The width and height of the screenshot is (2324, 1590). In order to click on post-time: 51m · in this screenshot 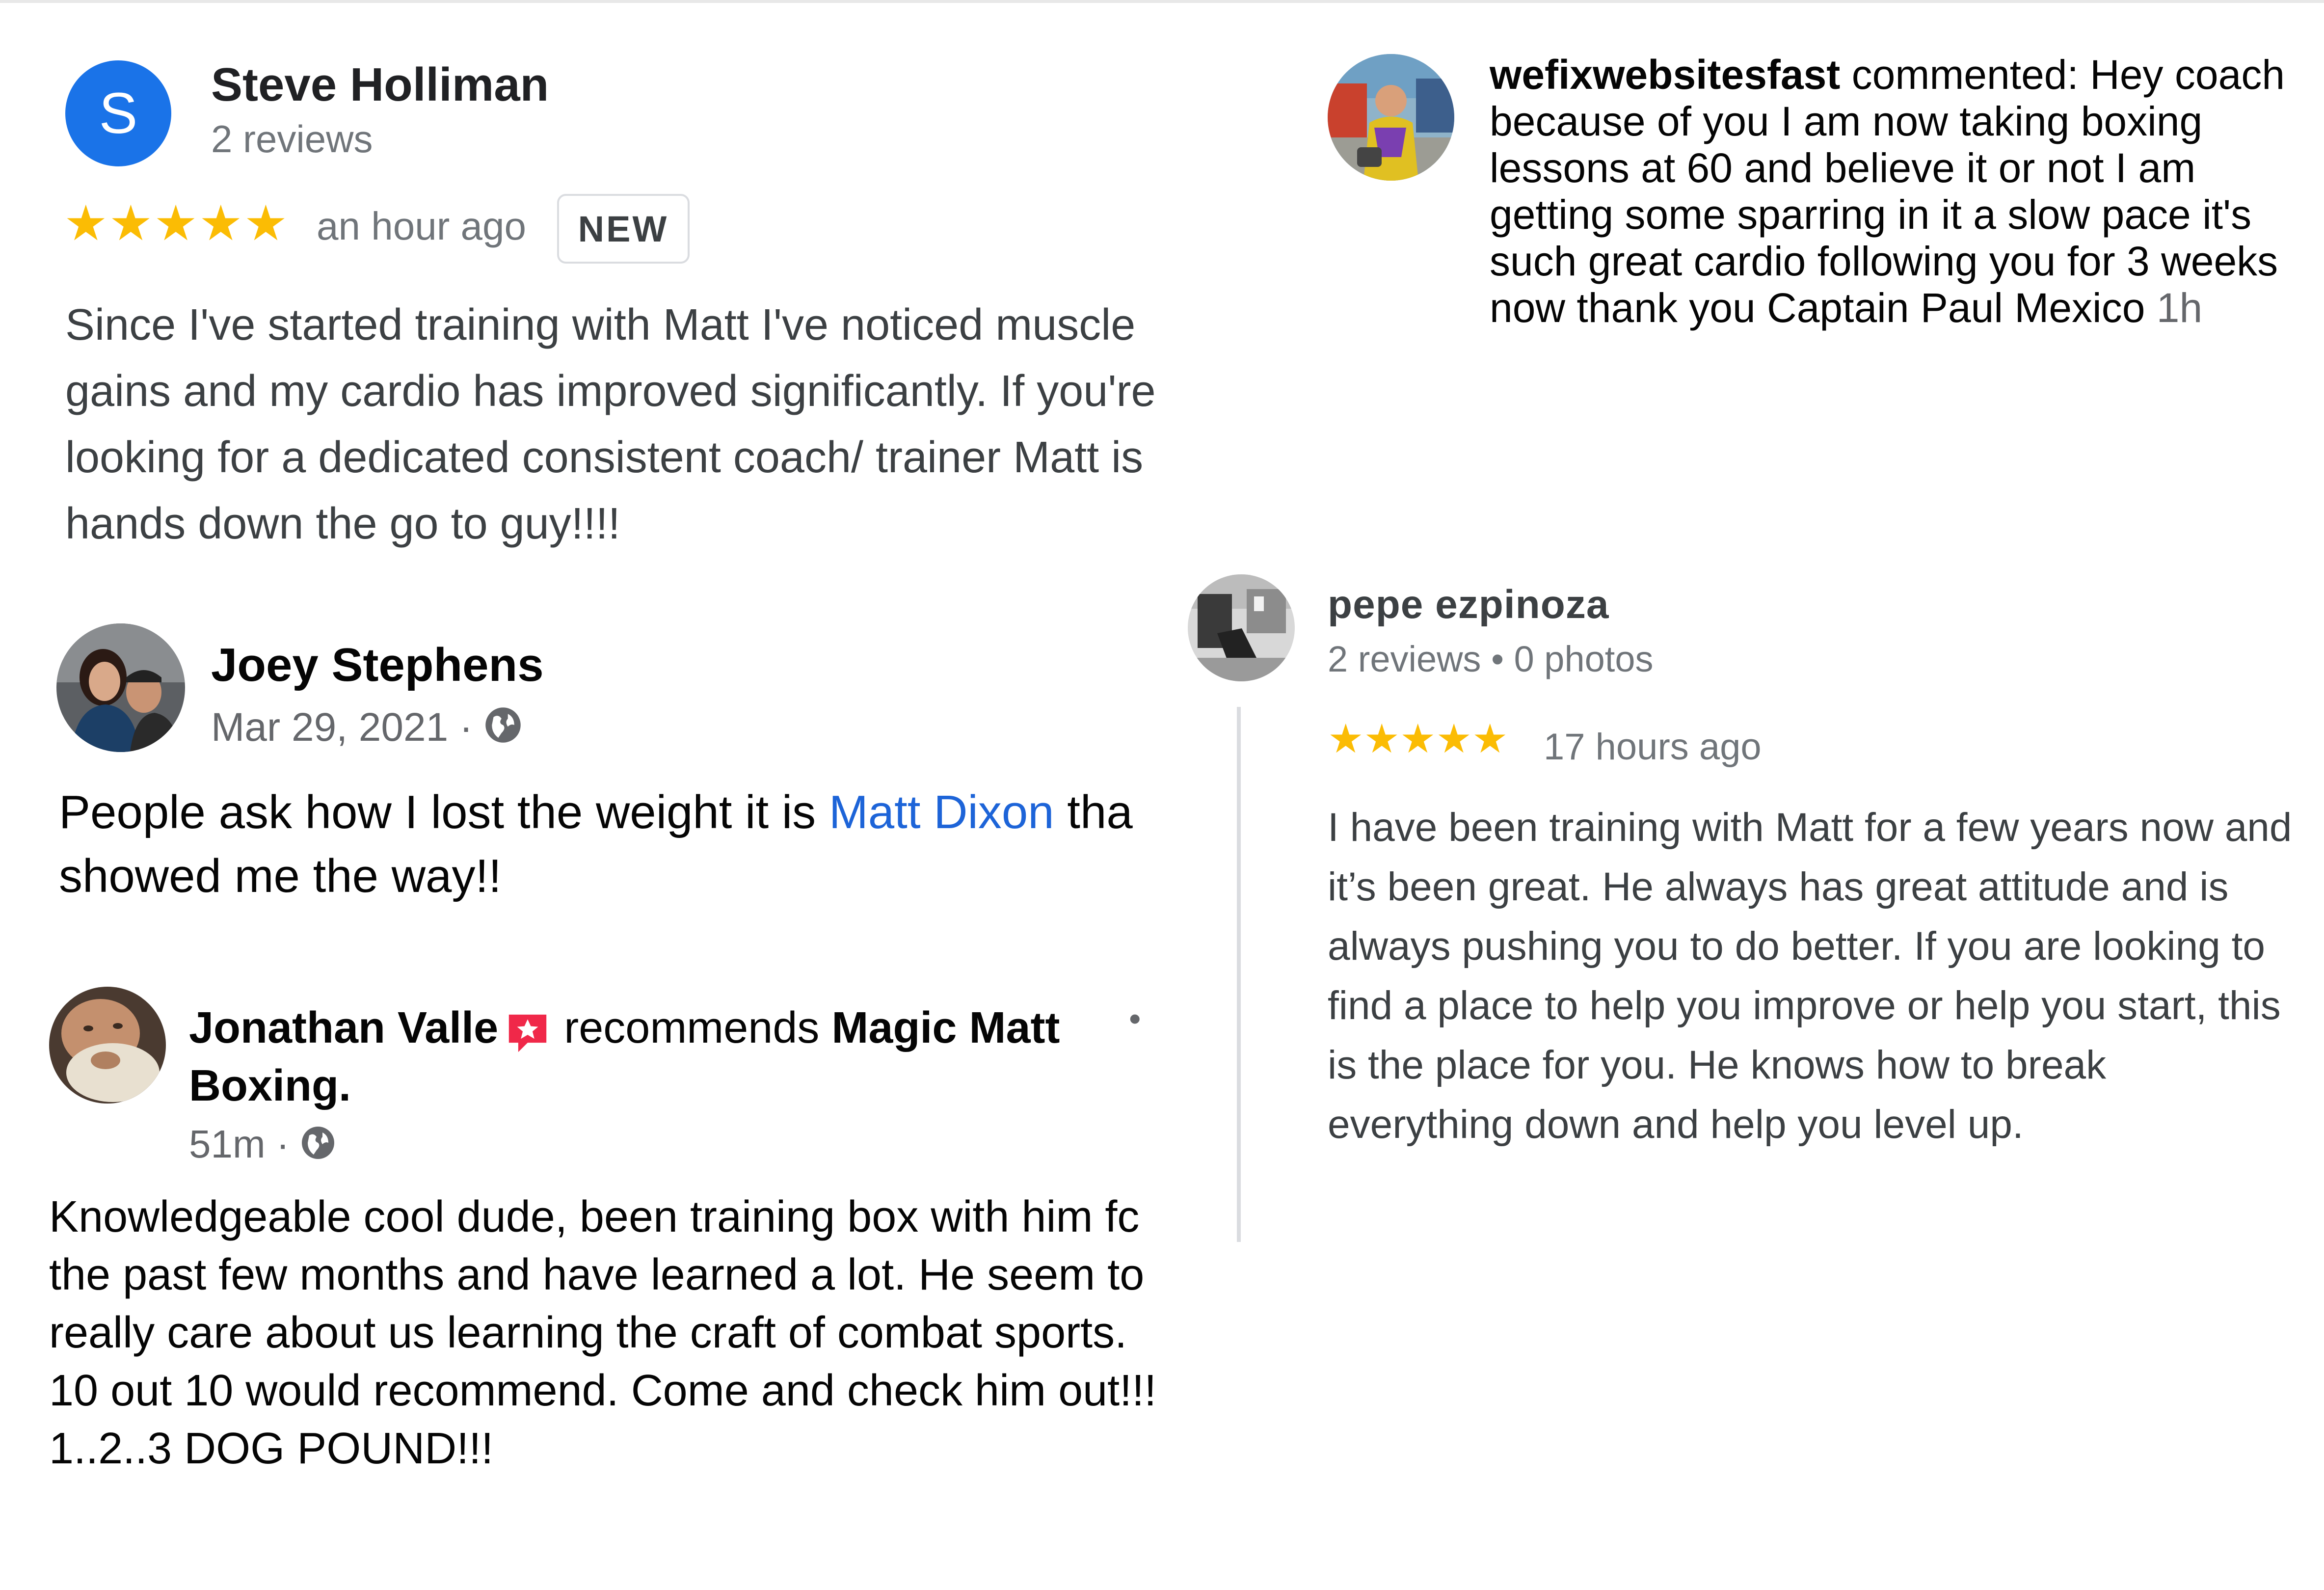, I will do `click(262, 1146)`.